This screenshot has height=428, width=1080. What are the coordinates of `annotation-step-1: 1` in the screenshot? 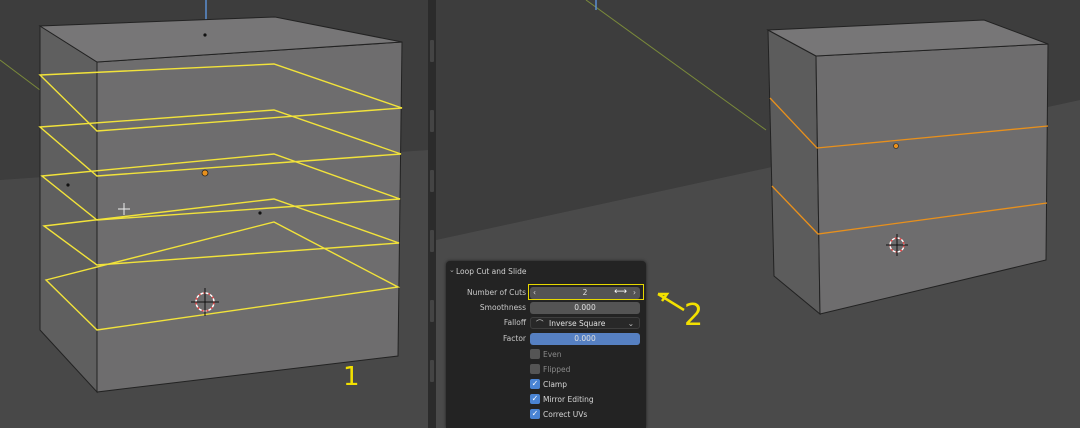 It's located at (351, 377).